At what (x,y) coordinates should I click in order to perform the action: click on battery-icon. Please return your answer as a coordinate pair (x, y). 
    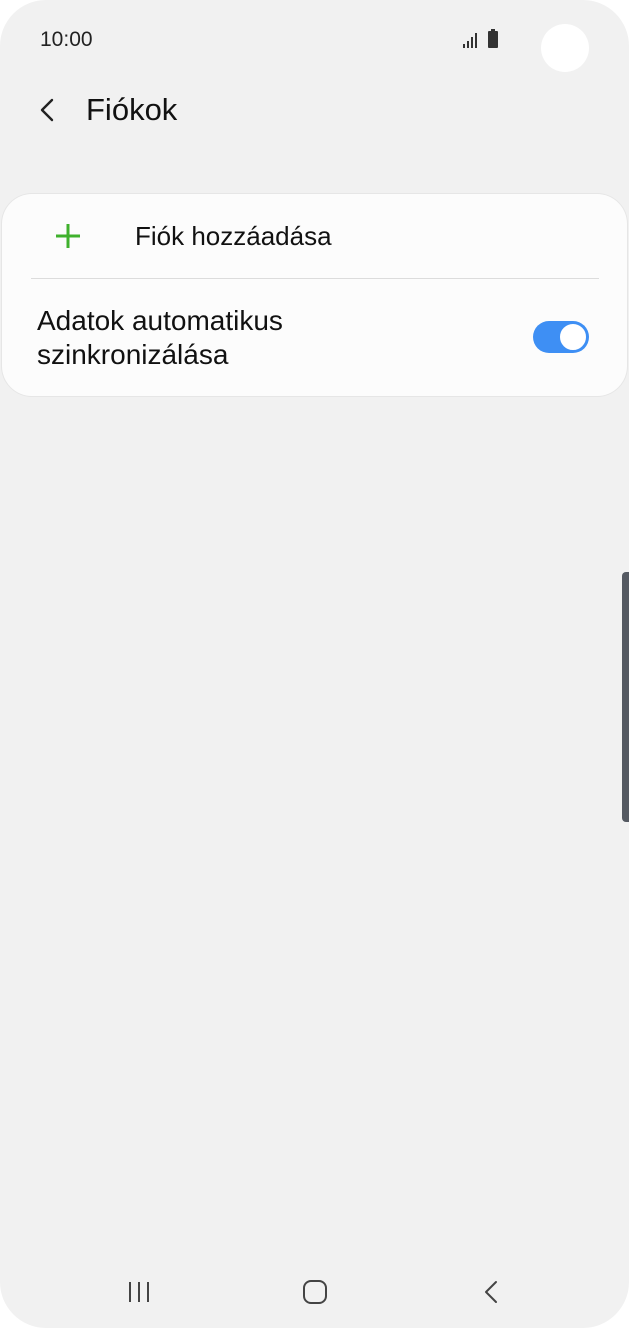
    Looking at the image, I should click on (493, 39).